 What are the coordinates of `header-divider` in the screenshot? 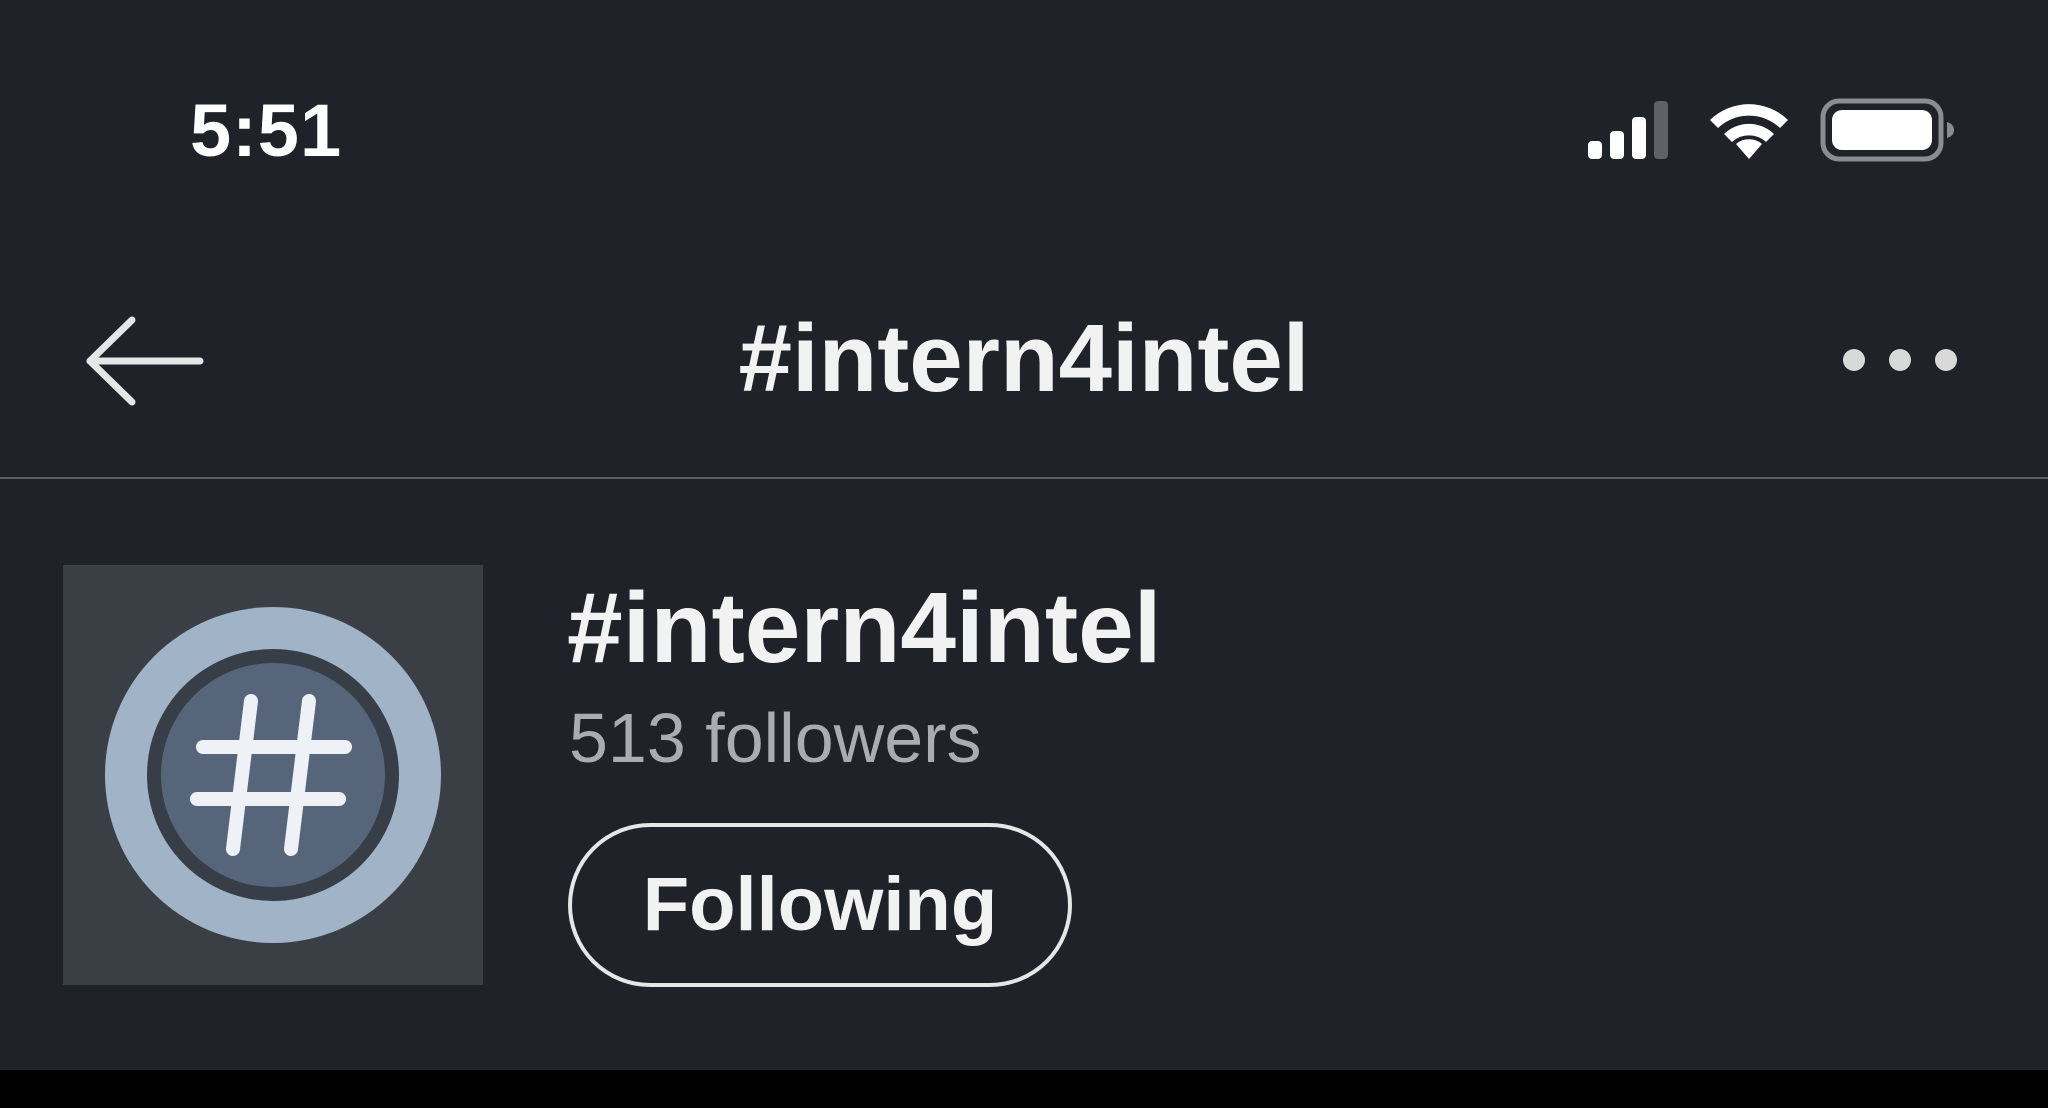 It's located at (1024, 478).